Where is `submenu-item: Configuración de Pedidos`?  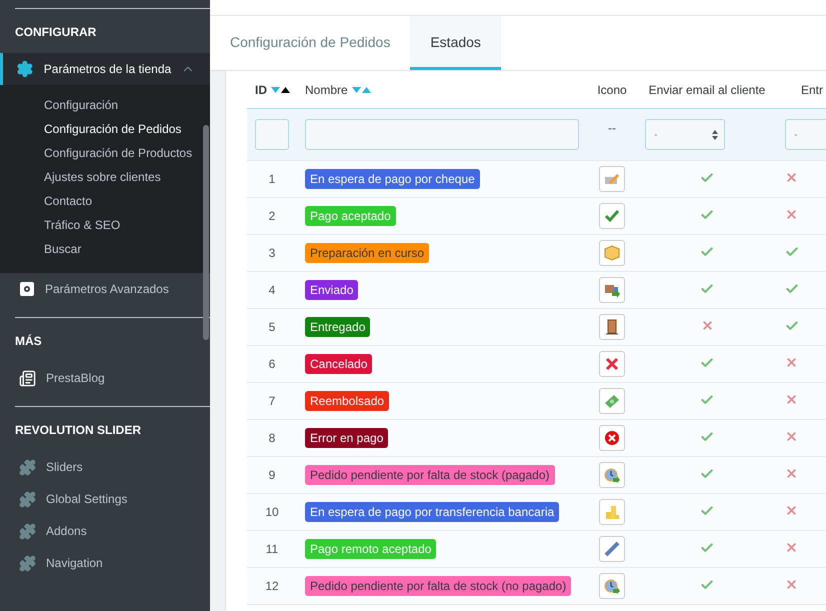
submenu-item: Configuración de Pedidos is located at coordinates (127, 129).